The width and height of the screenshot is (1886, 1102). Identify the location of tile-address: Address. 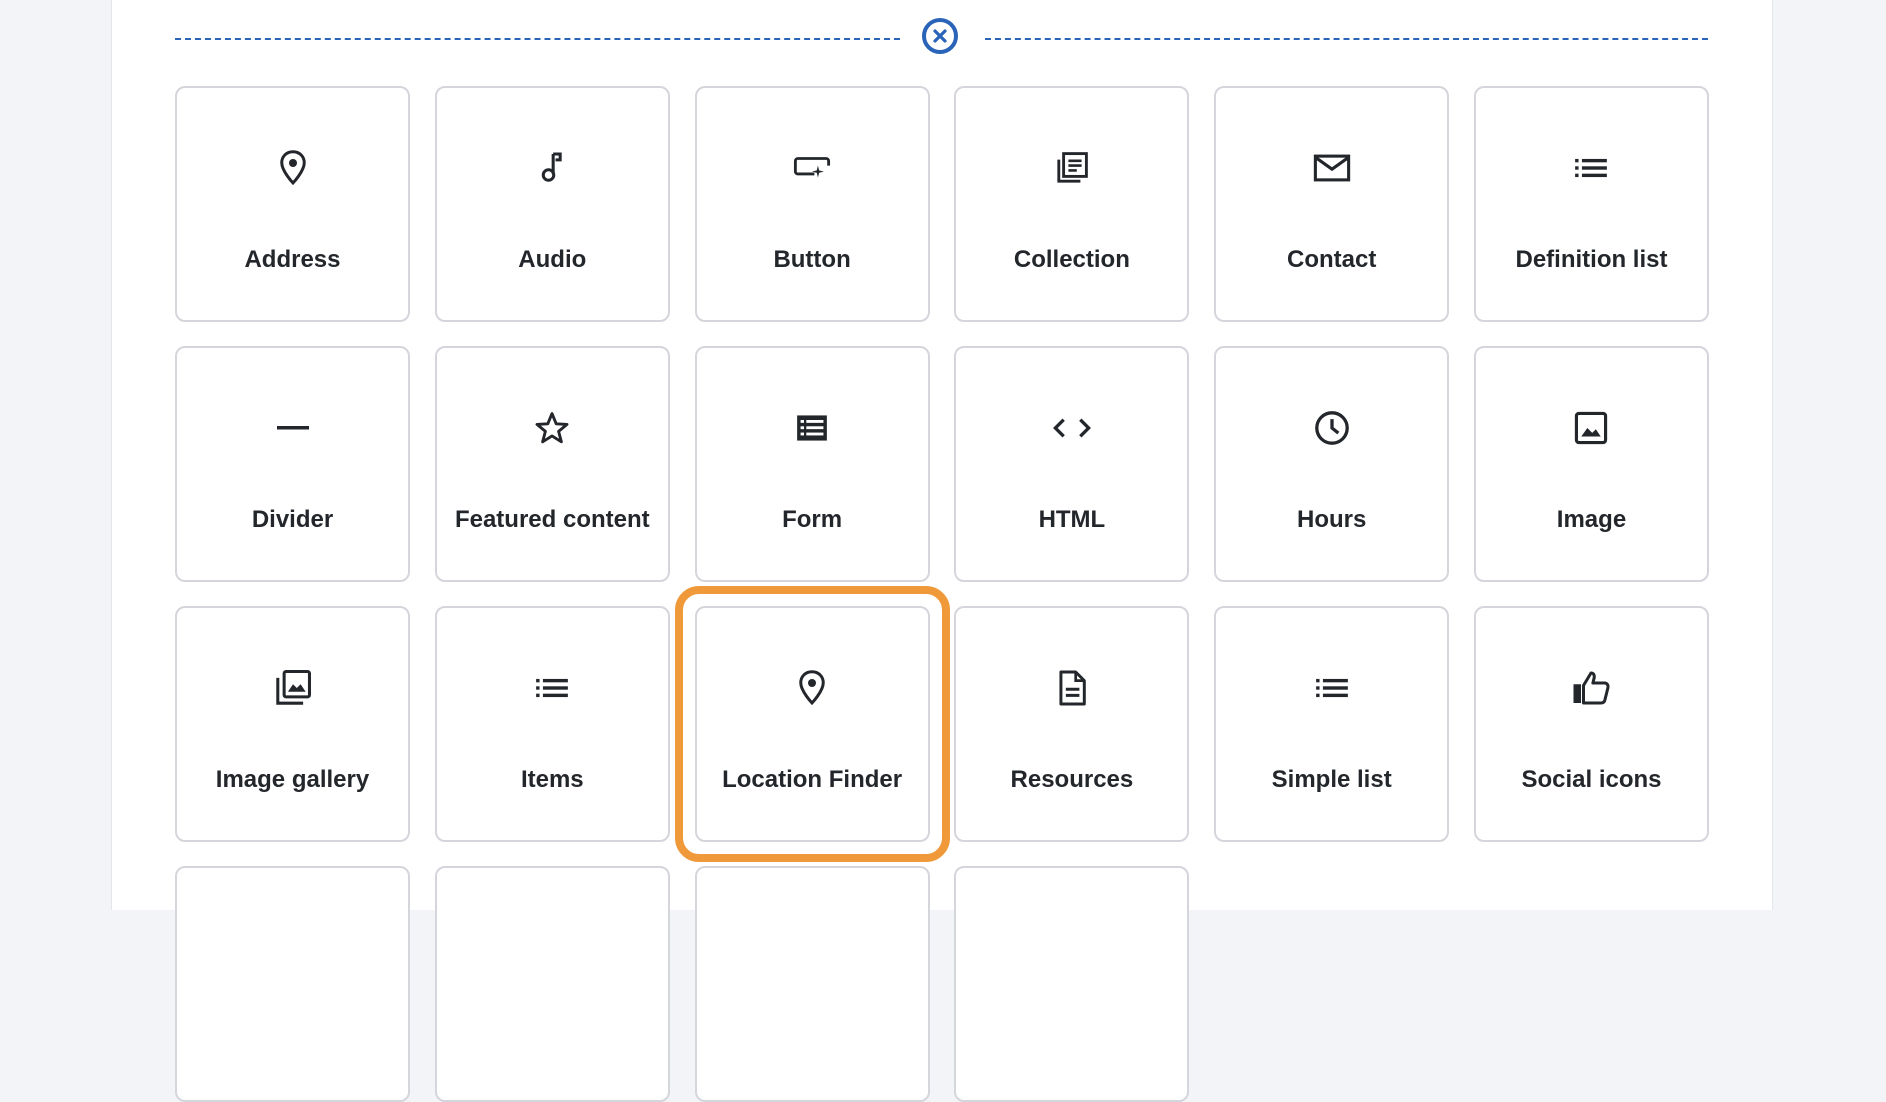
(292, 204).